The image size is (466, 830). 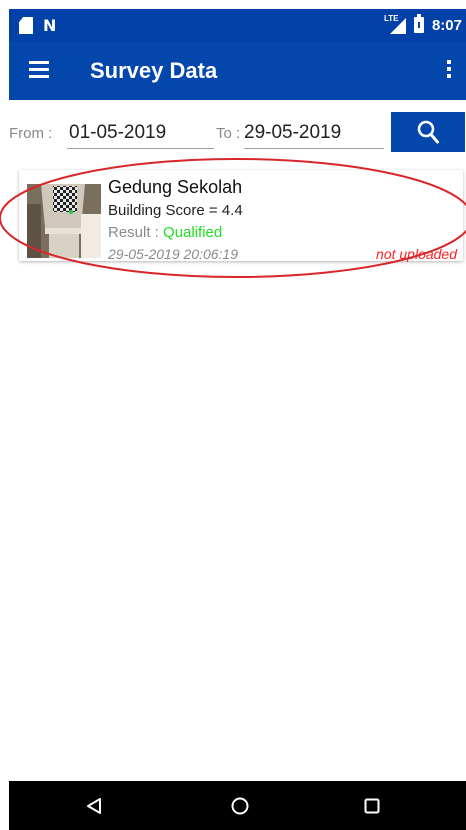 What do you see at coordinates (136, 232) in the screenshot?
I see `result-label: Result :` at bounding box center [136, 232].